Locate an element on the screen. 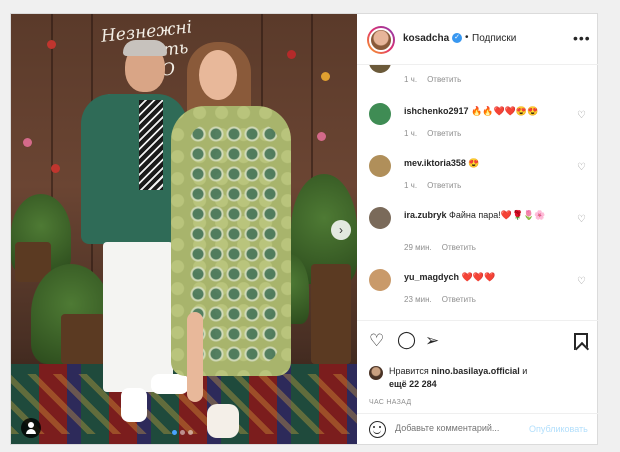  woman-leg is located at coordinates (195, 357).